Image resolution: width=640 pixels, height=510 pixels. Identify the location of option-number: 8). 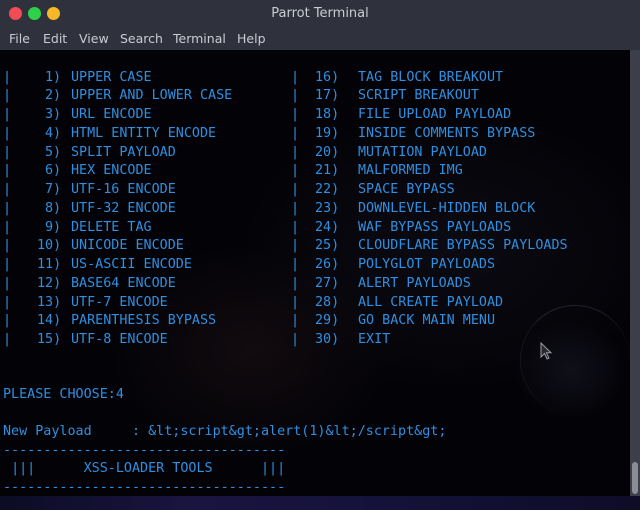
(53, 208).